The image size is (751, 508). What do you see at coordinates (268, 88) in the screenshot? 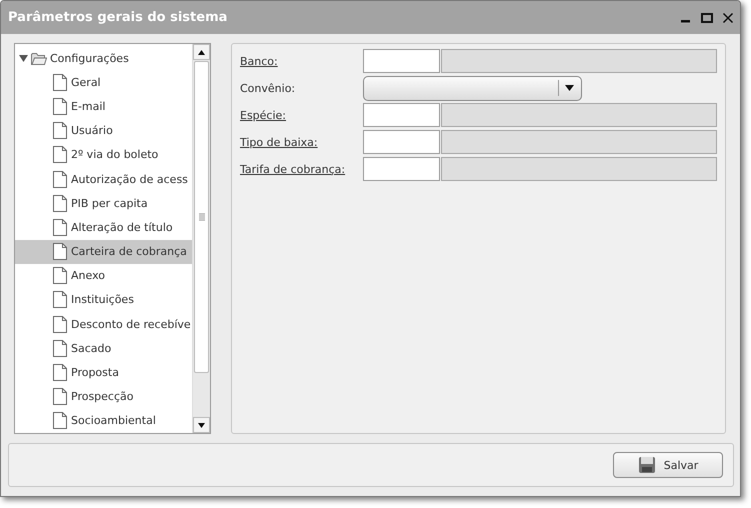
I see `field-label: Convênio:` at bounding box center [268, 88].